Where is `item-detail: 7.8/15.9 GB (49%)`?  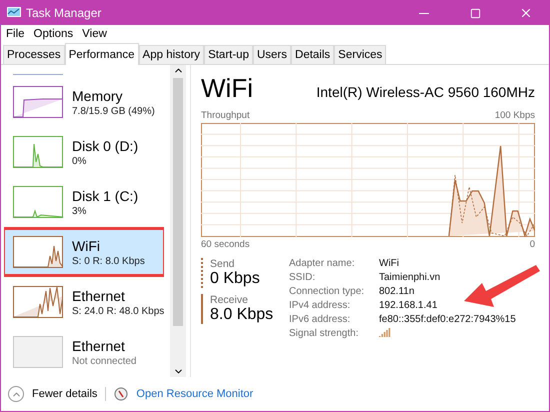
item-detail: 7.8/15.9 GB (49%) is located at coordinates (113, 111).